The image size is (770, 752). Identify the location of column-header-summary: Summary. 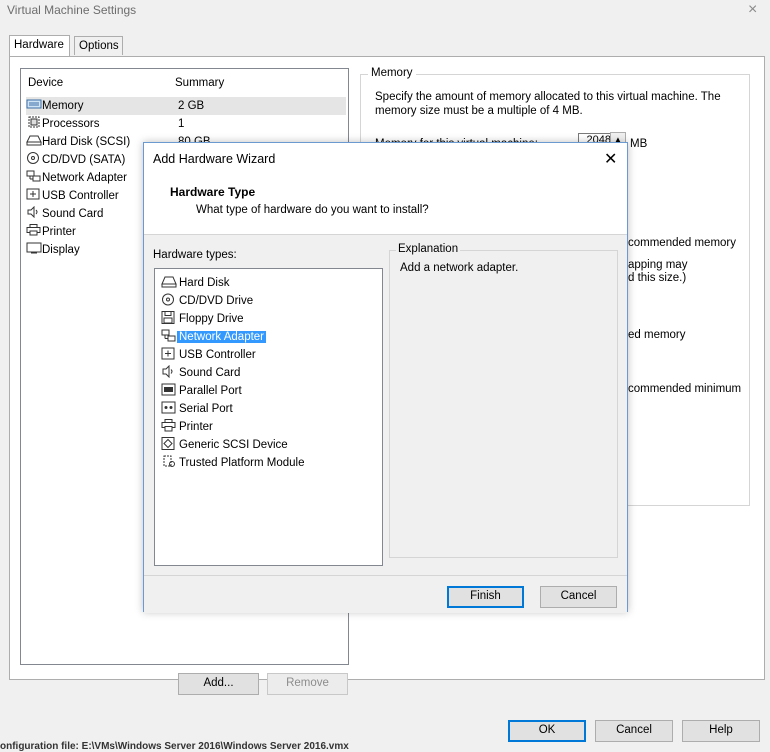
(199, 83).